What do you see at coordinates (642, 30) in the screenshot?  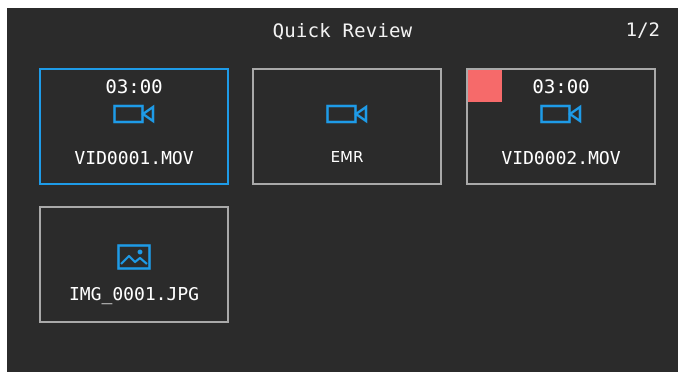 I see `page-indicator: 1/2` at bounding box center [642, 30].